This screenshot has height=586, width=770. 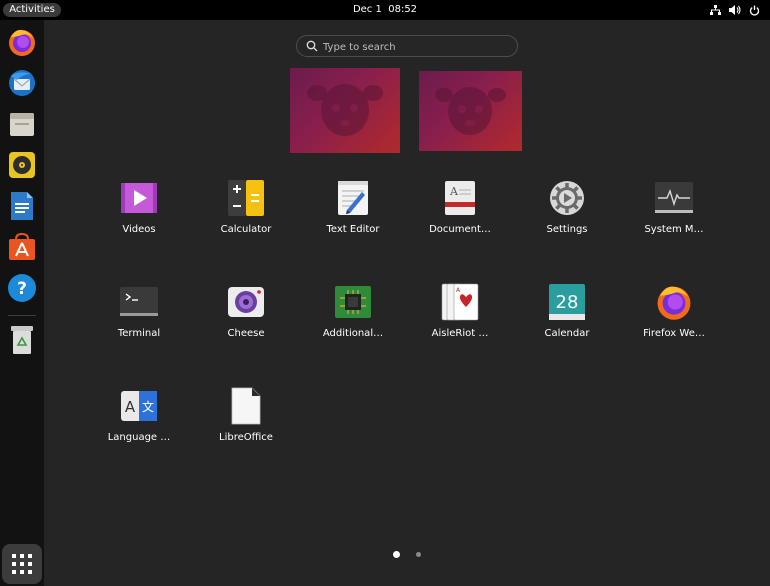 I want to click on help-icon: ?, so click(x=22, y=288).